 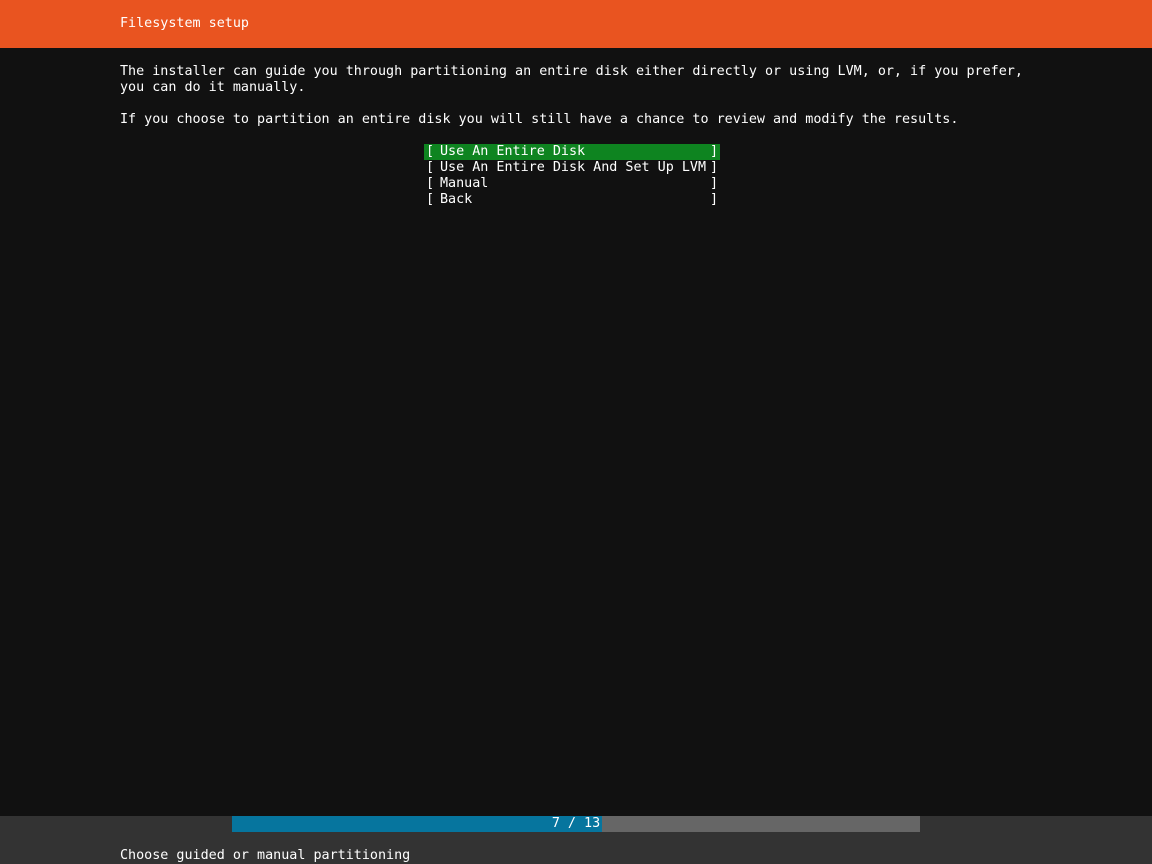 I want to click on menu-item-label: Manual, so click(x=464, y=183).